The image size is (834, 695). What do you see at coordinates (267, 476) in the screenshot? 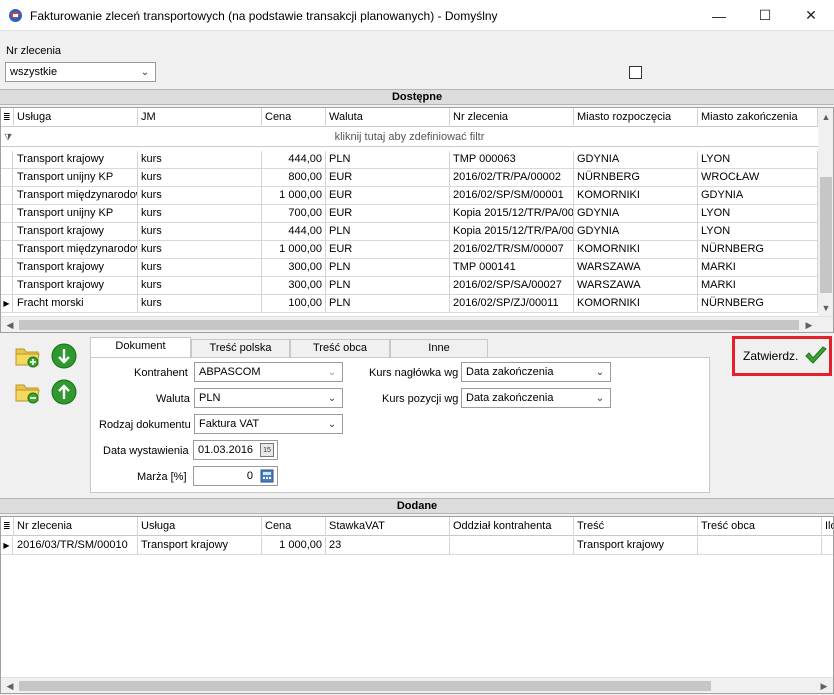
I see `calculator-icon` at bounding box center [267, 476].